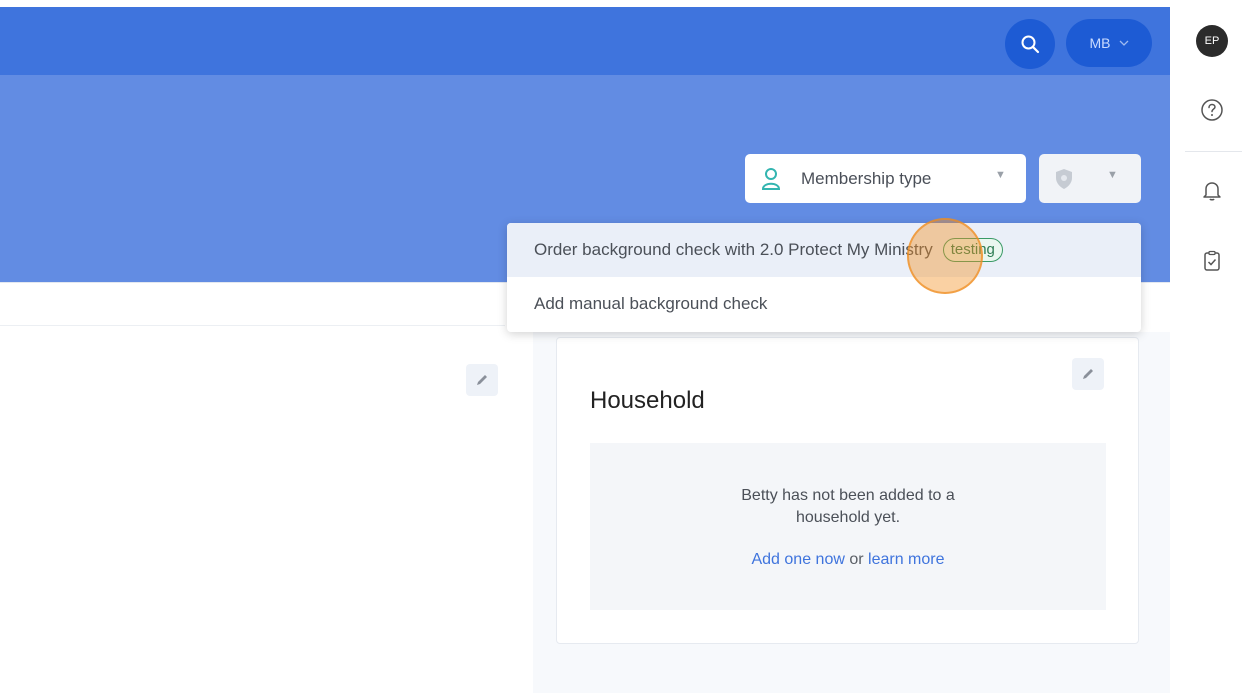 The width and height of the screenshot is (1242, 693). Describe the element at coordinates (771, 178) in the screenshot. I see `person-icon` at that location.